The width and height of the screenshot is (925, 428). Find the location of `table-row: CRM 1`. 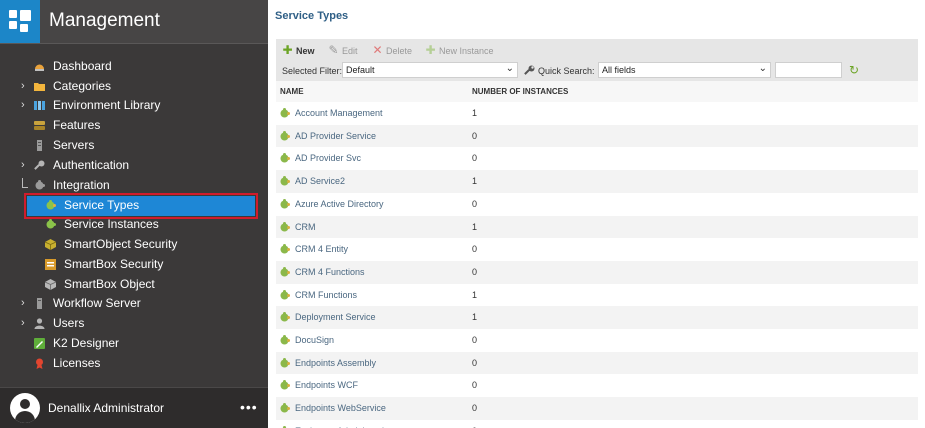

table-row: CRM 1 is located at coordinates (597, 227).